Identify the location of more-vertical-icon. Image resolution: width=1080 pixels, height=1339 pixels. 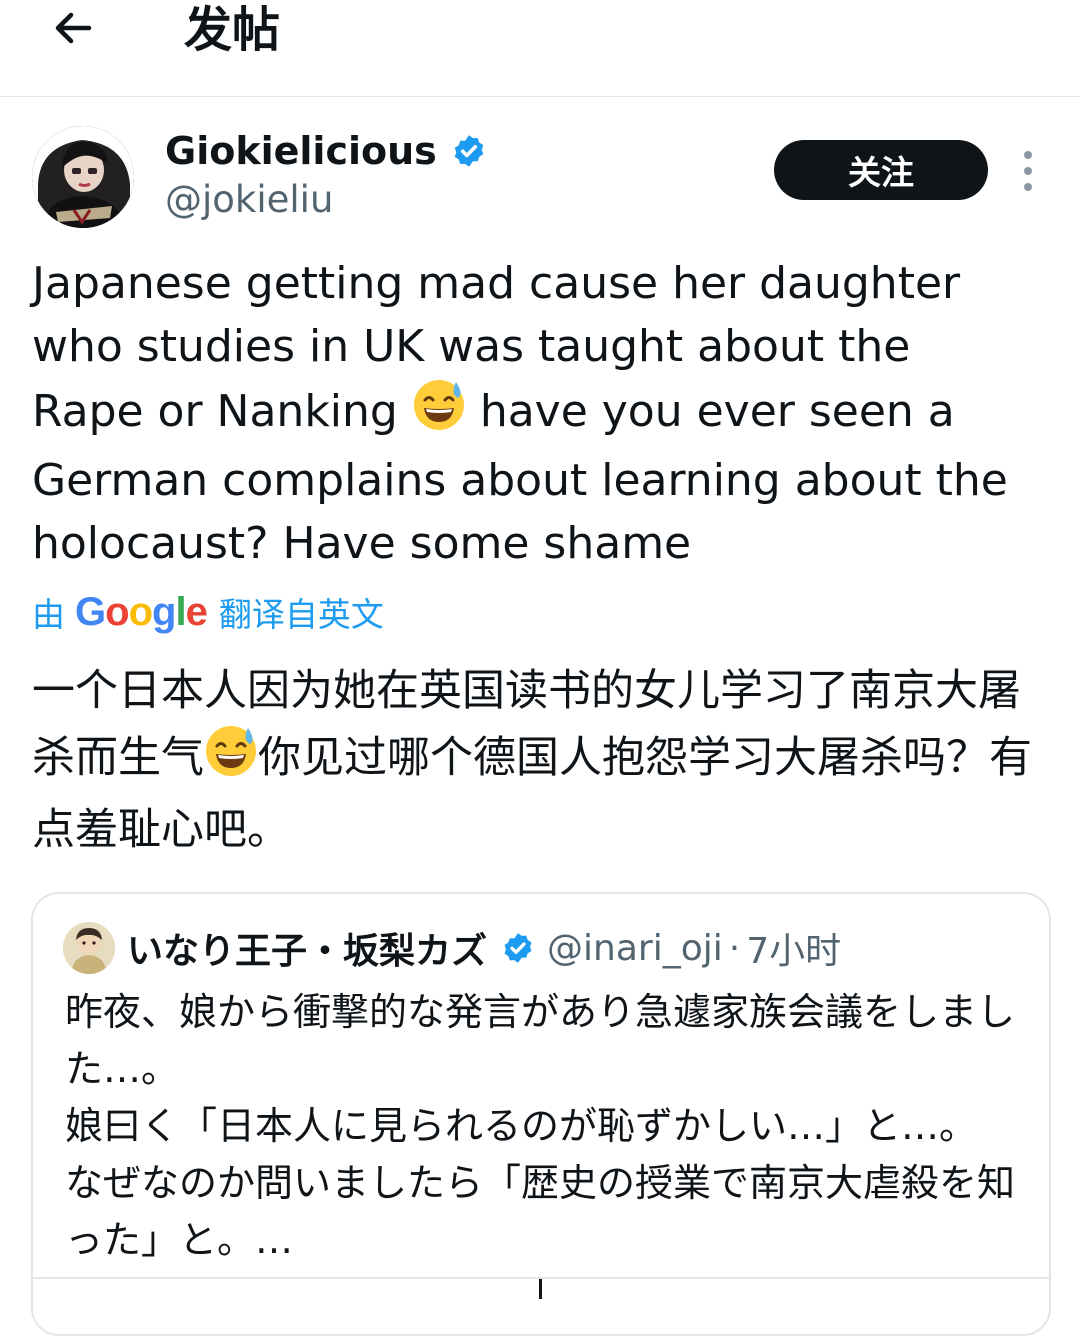
(1028, 171).